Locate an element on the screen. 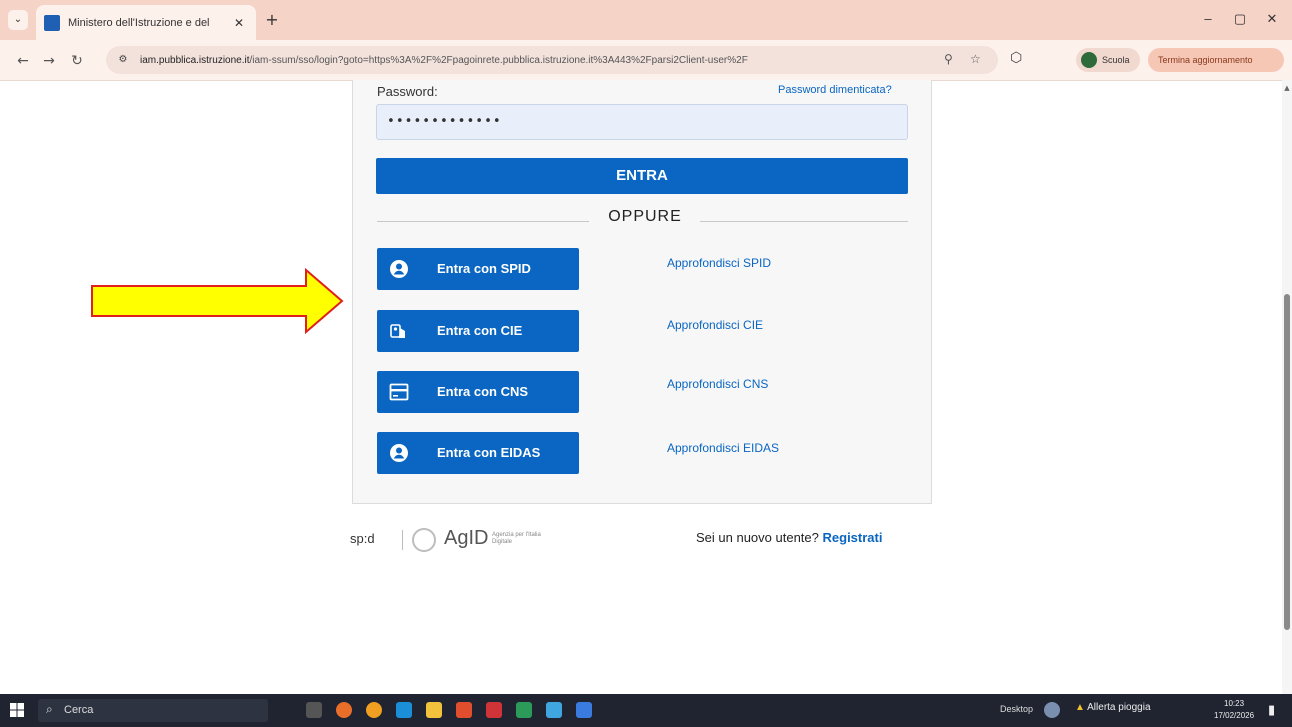 The height and width of the screenshot is (727, 1292). separator-left is located at coordinates (483, 221).